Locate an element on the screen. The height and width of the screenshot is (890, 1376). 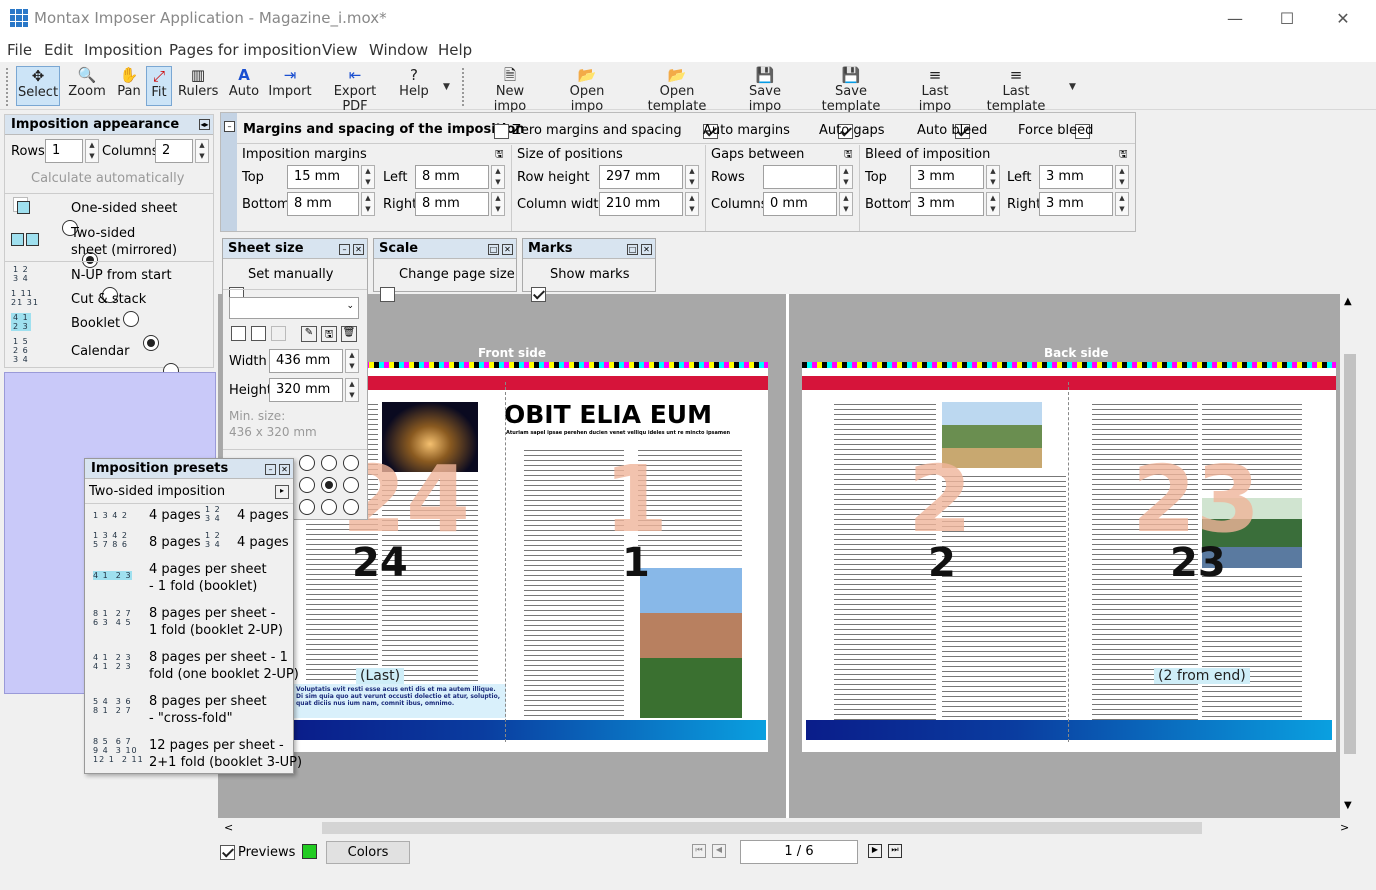
toolbar-overflow-icon-2: ▼ is located at coordinates (1072, 87).